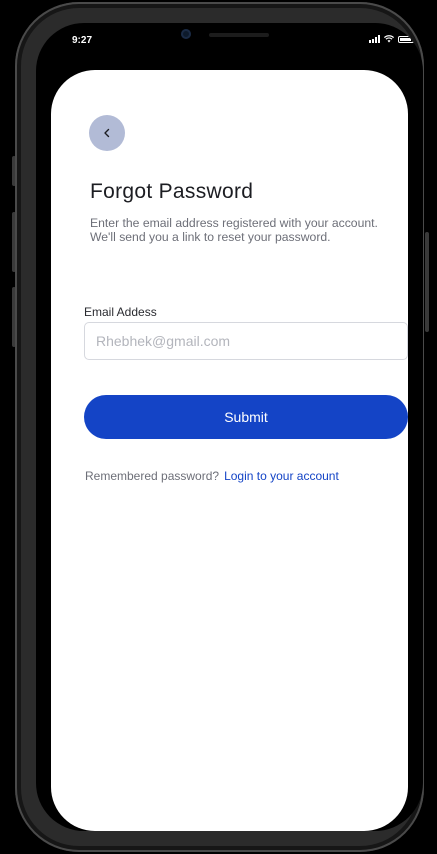  I want to click on chevron-left-icon, so click(107, 133).